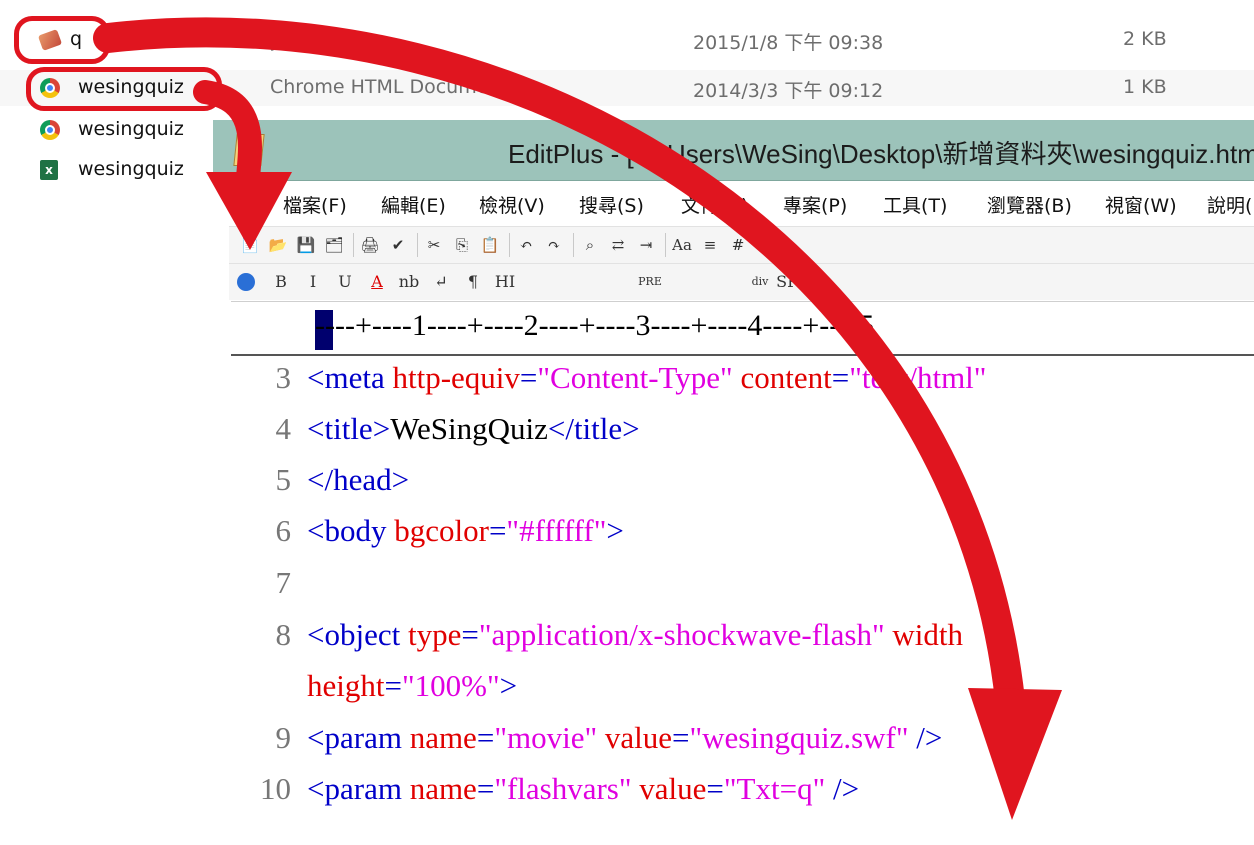 This screenshot has width=1254, height=845. Describe the element at coordinates (350, 377) in the screenshot. I see `code-token: <meta` at that location.